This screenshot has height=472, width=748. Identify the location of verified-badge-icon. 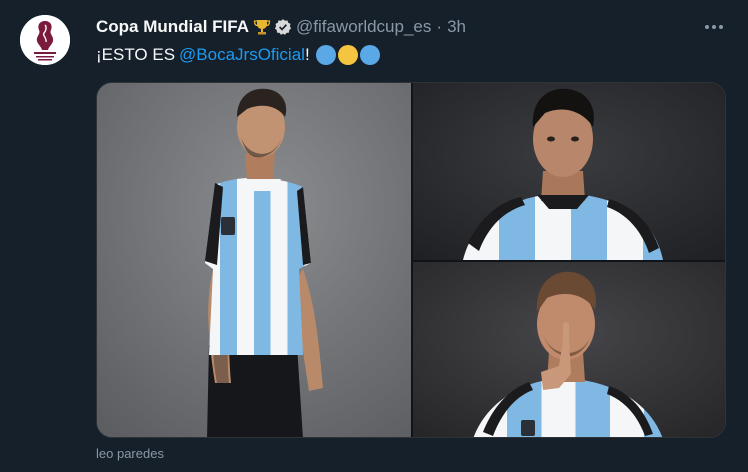
(283, 27).